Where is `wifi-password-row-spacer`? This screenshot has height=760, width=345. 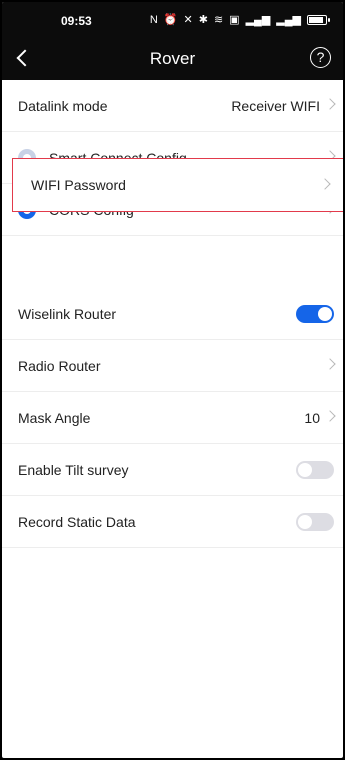 wifi-password-row-spacer is located at coordinates (172, 262).